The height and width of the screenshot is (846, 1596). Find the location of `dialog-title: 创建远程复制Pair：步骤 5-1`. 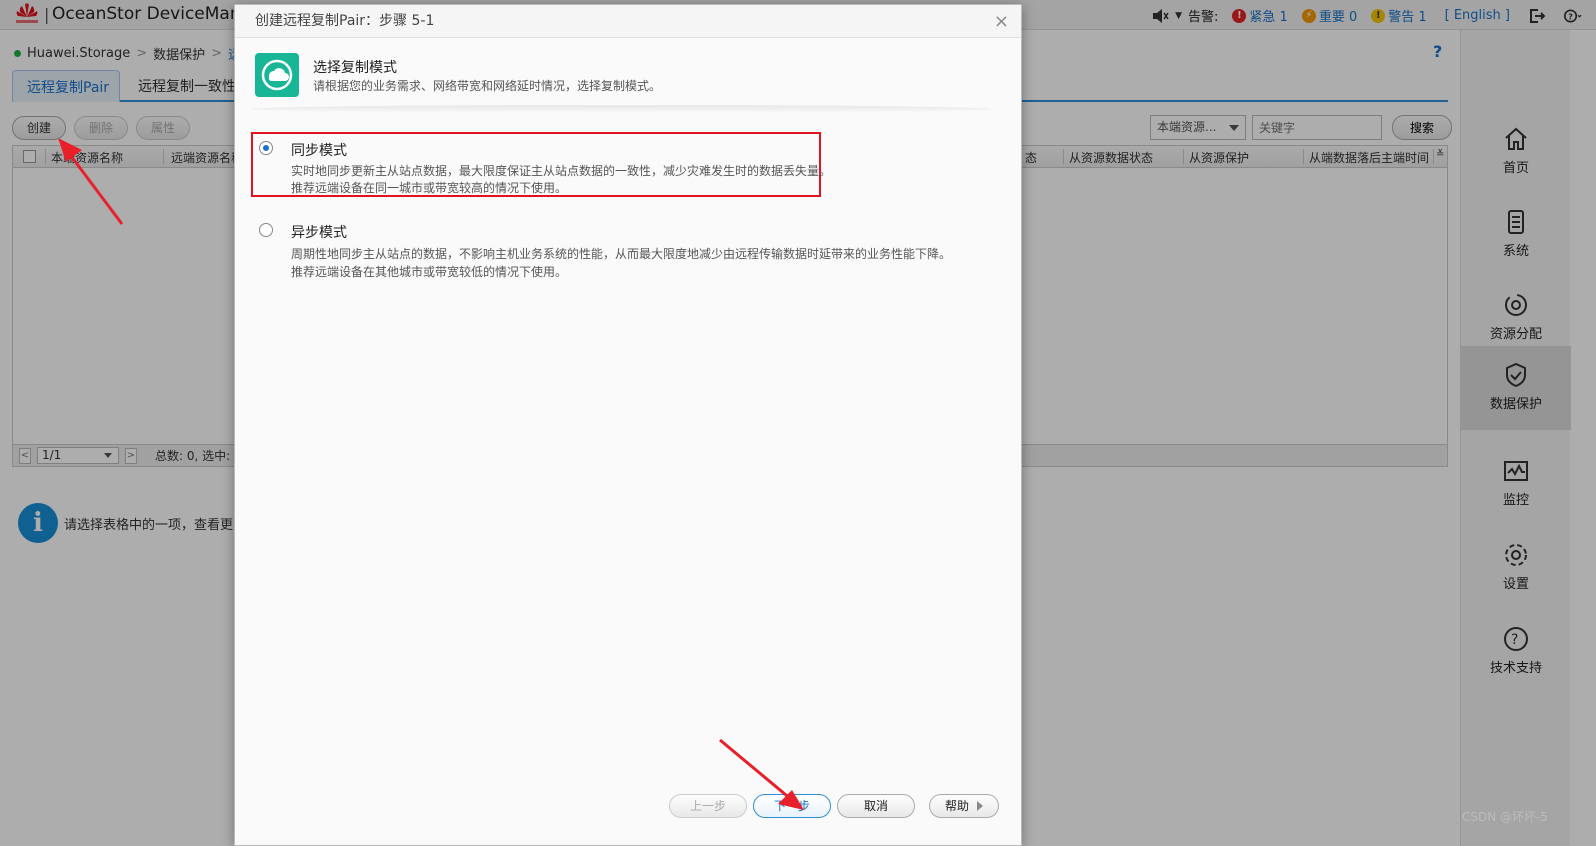

dialog-title: 创建远程复制Pair：步骤 5-1 is located at coordinates (345, 21).